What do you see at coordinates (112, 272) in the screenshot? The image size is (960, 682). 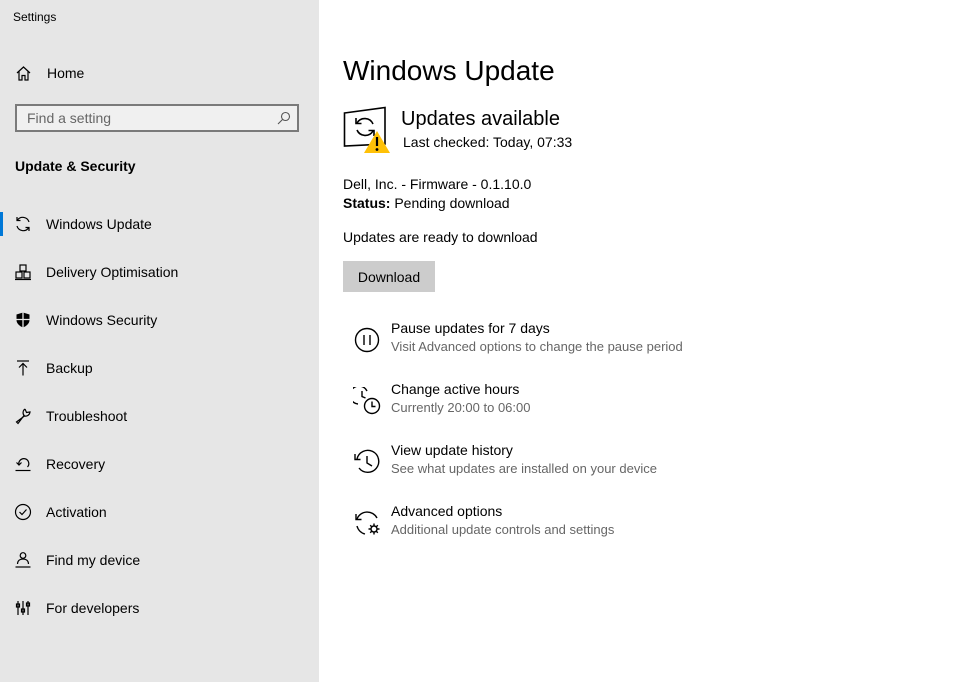 I see `sidebar-item-label: Delivery Optimisation` at bounding box center [112, 272].